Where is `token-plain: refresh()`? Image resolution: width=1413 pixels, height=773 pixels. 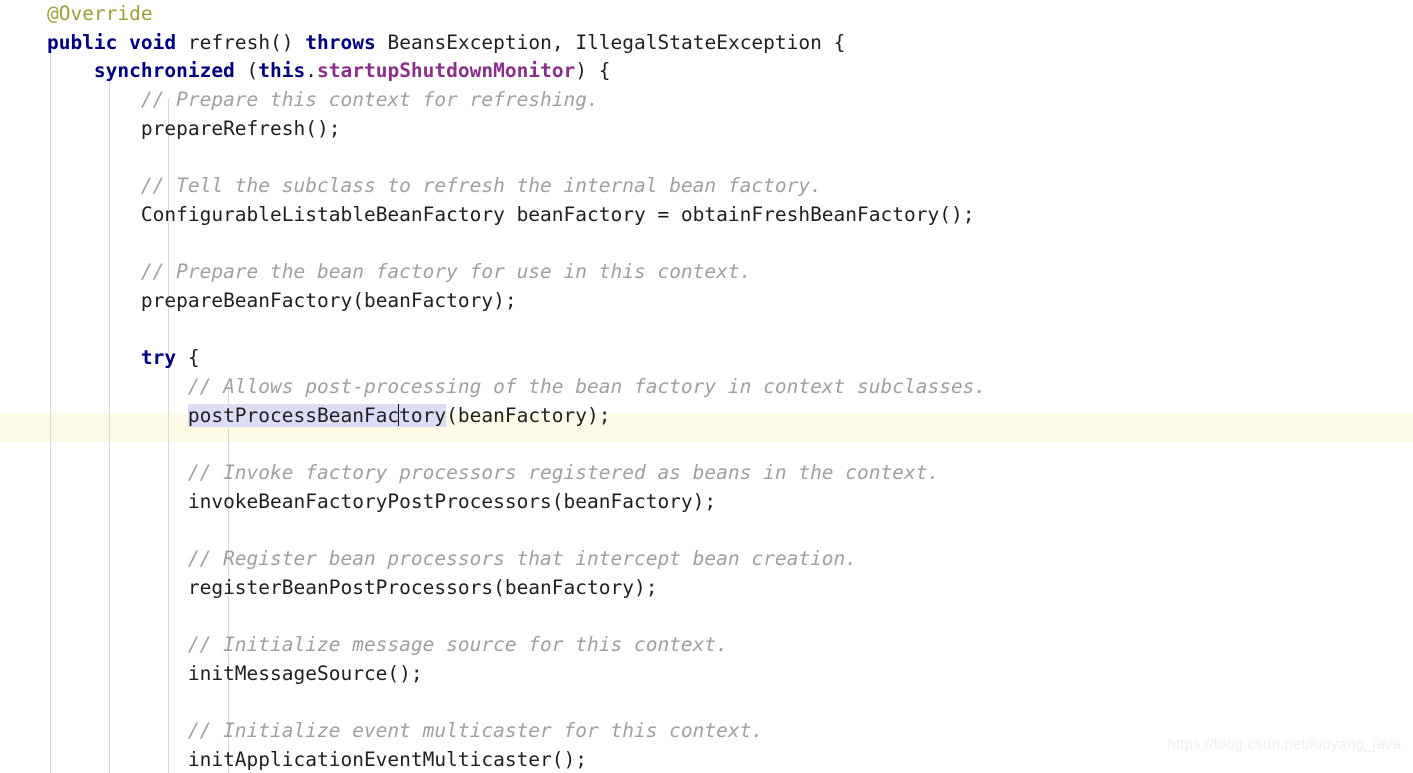
token-plain: refresh() is located at coordinates (246, 42).